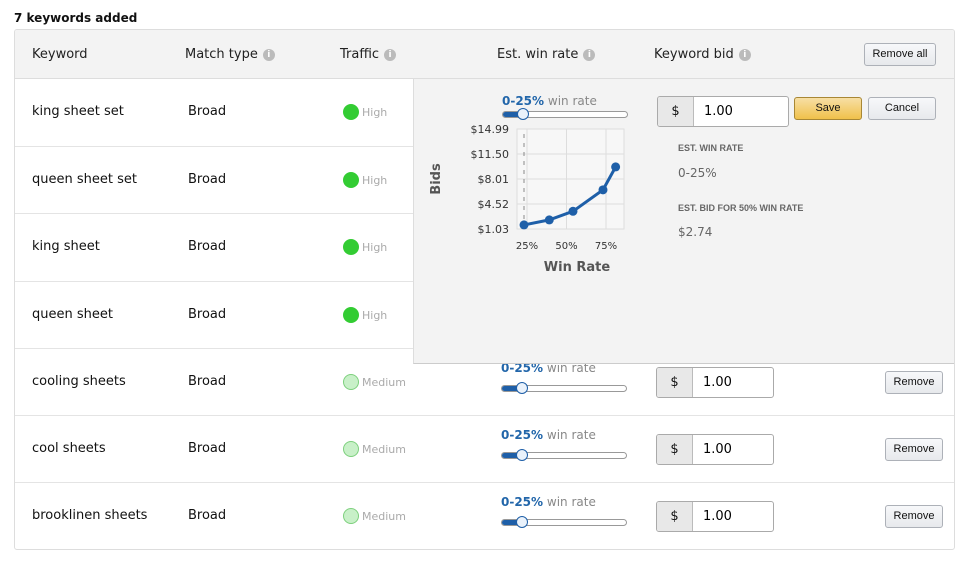 Image resolution: width=974 pixels, height=570 pixels. I want to click on y-tick-label: $1.03, so click(494, 229).